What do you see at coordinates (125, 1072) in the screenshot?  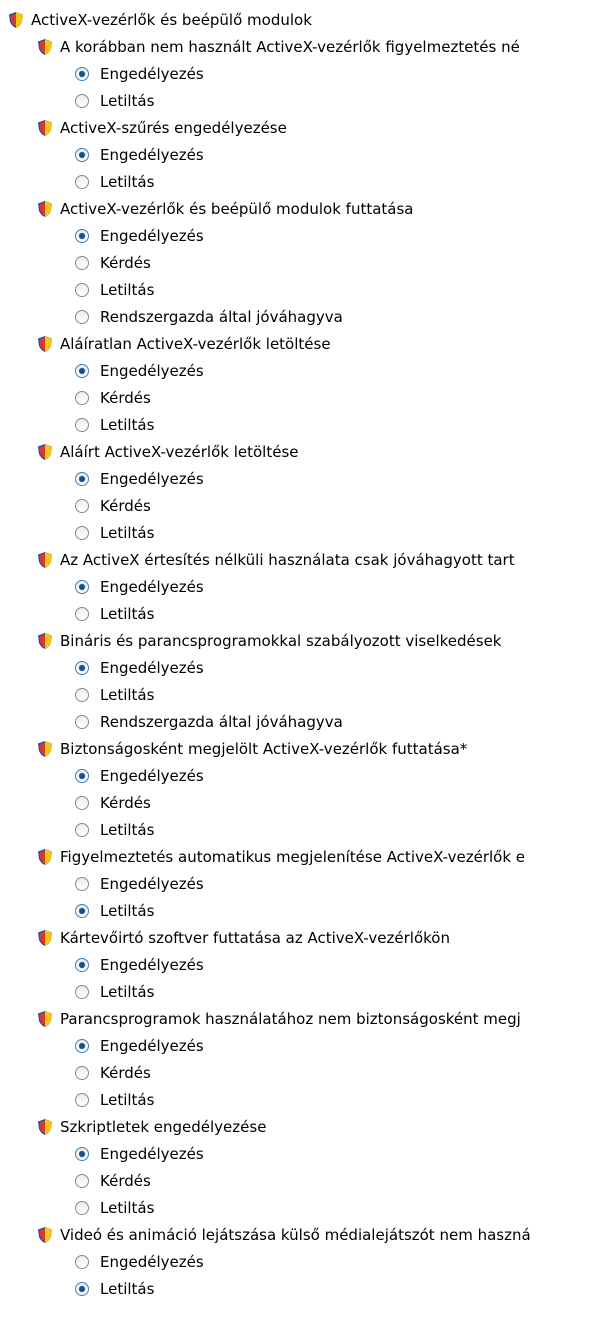 I see `option-label: Kérdés` at bounding box center [125, 1072].